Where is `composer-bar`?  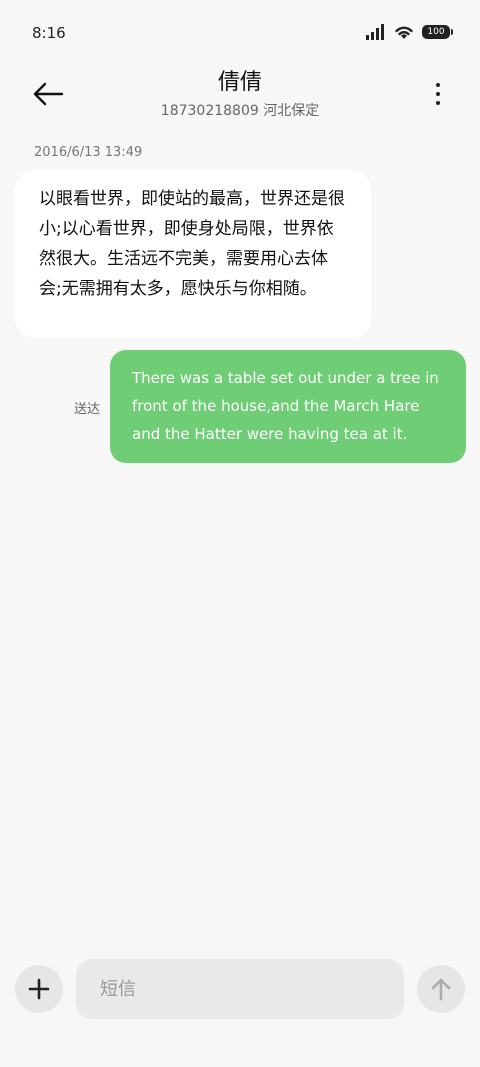
composer-bar is located at coordinates (240, 1001).